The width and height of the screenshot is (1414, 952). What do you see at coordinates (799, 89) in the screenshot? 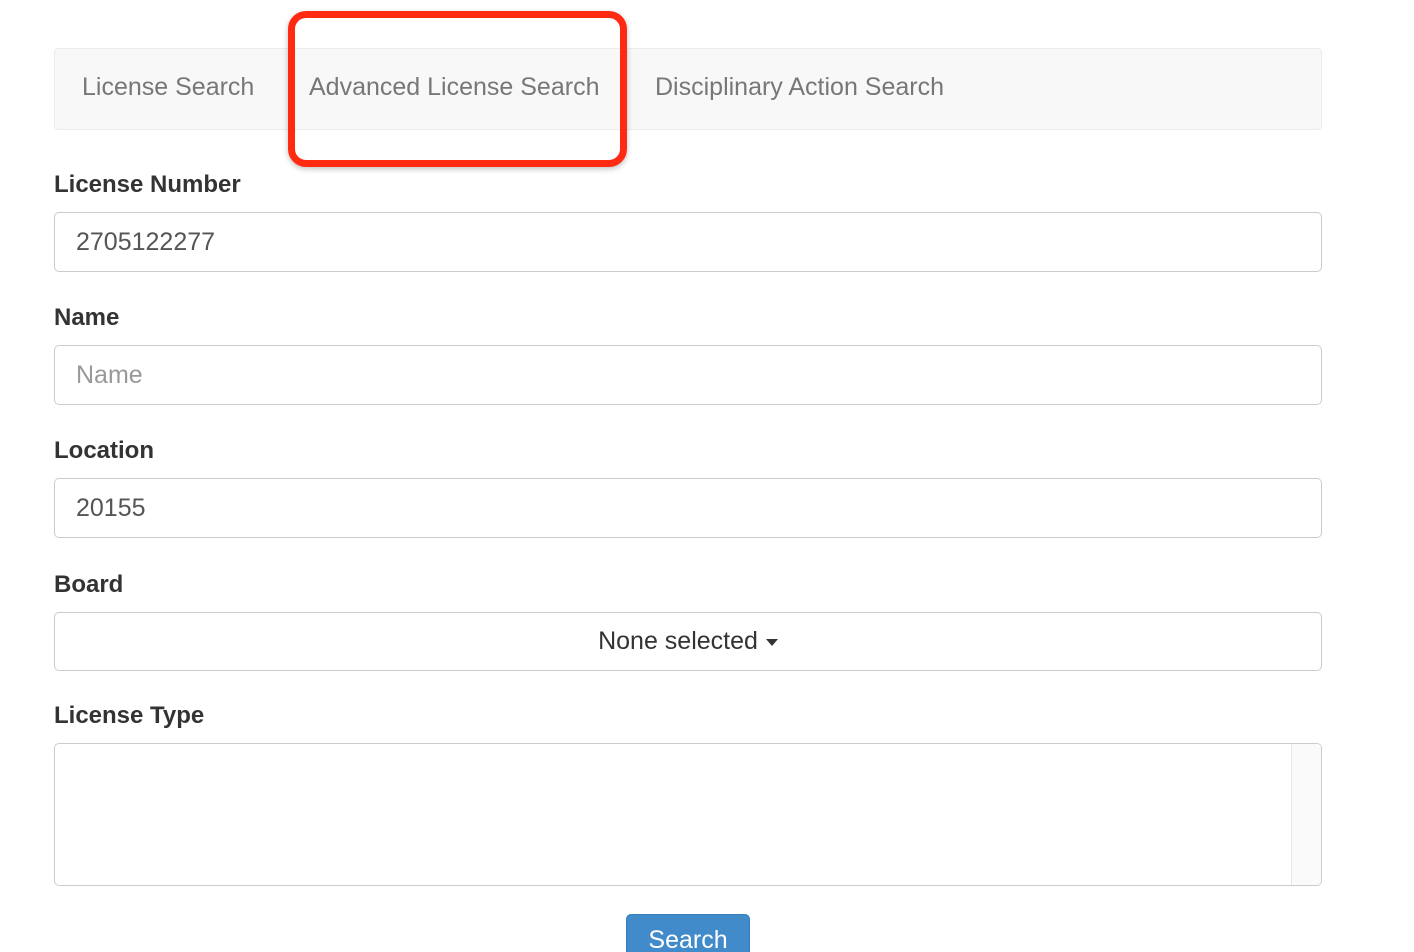
I see `tab-disciplinary-action-search: Disciplinary Action Search` at bounding box center [799, 89].